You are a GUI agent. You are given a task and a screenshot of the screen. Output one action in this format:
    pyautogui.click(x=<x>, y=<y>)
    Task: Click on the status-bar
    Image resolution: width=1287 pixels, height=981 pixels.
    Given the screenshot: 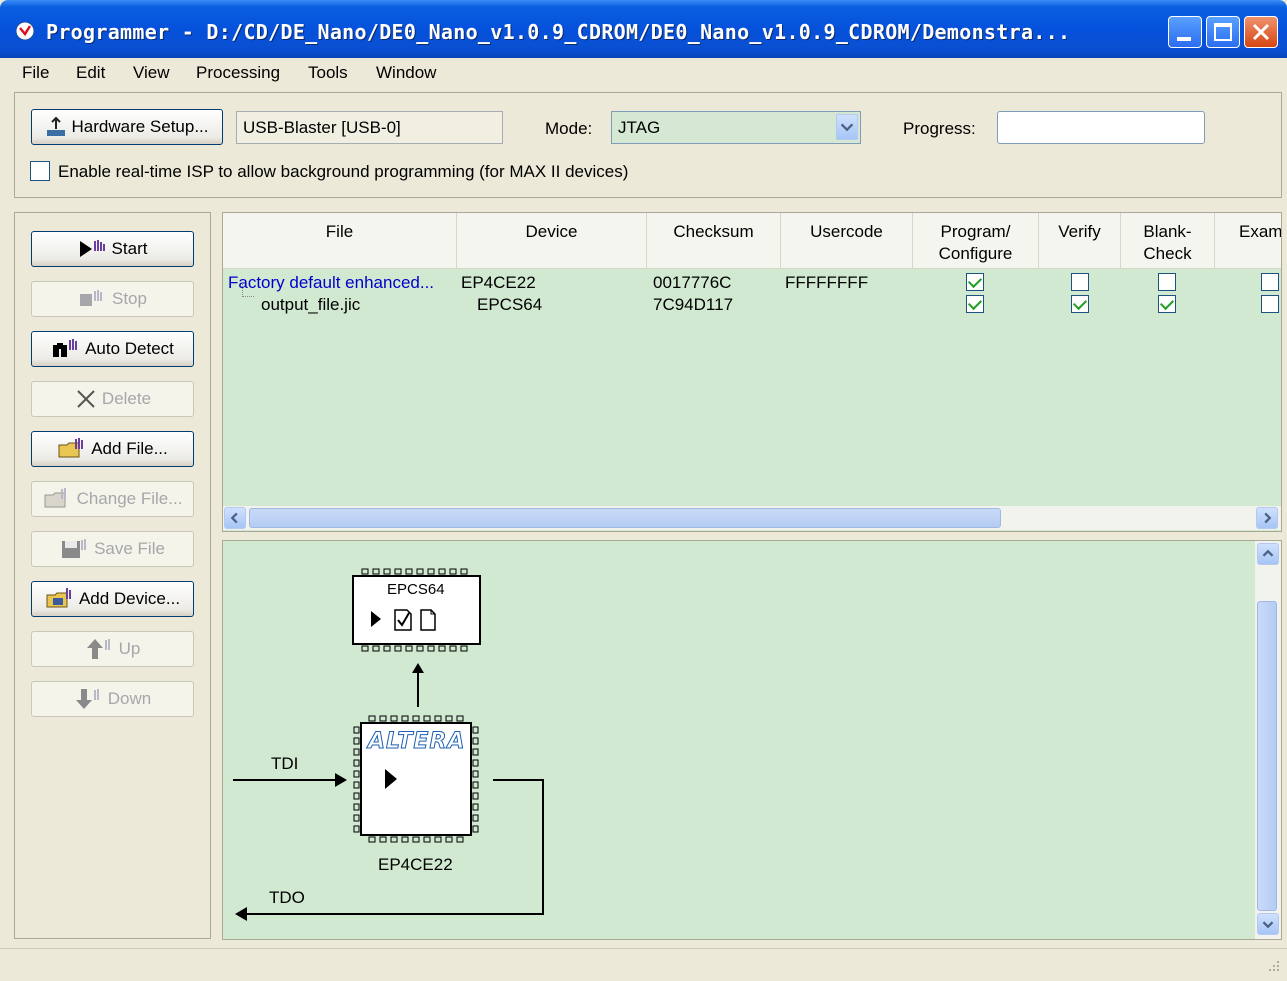 What is the action you would take?
    pyautogui.click(x=643, y=964)
    